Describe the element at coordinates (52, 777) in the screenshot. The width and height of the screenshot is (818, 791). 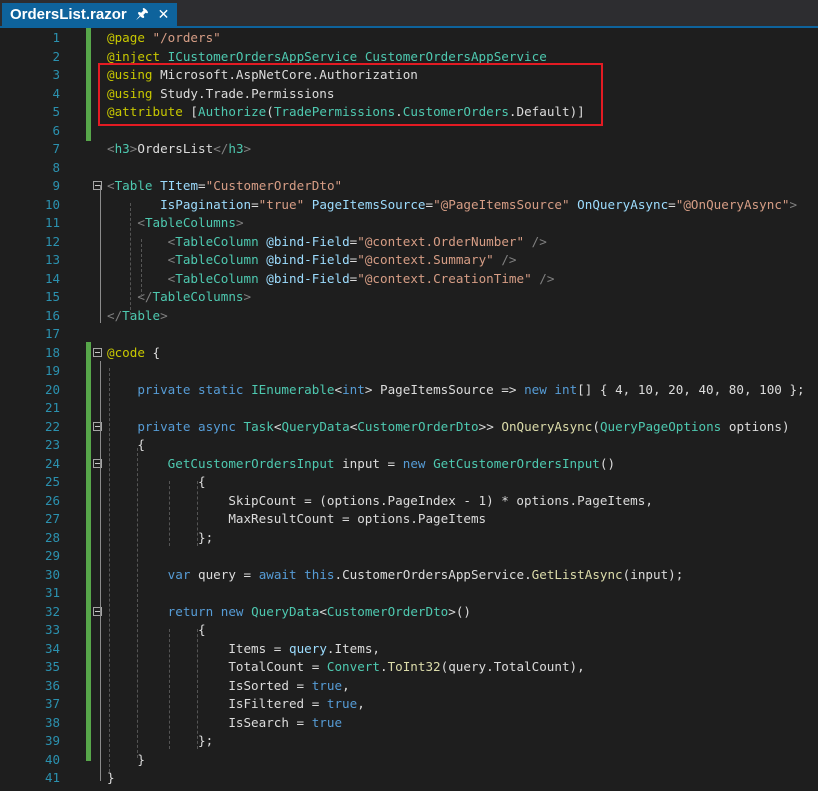
I see `line-number: 41` at that location.